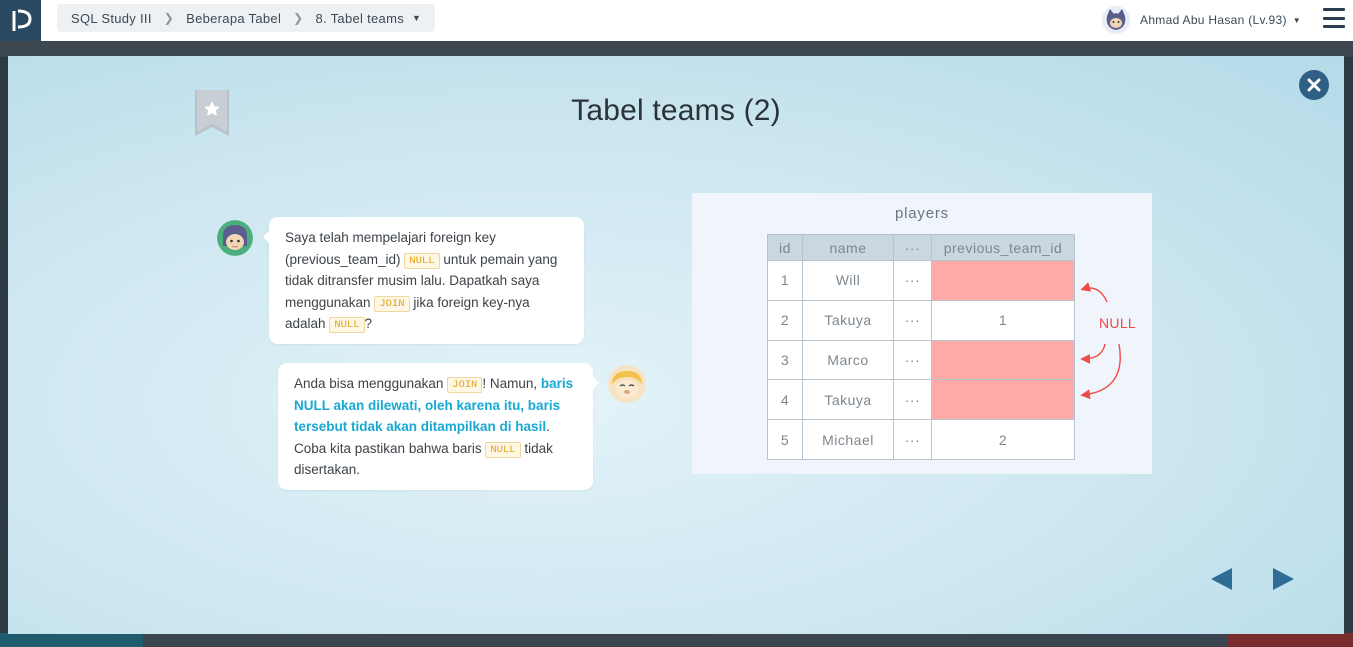  What do you see at coordinates (676, 110) in the screenshot?
I see `slide-title: Tabel teams (2)` at bounding box center [676, 110].